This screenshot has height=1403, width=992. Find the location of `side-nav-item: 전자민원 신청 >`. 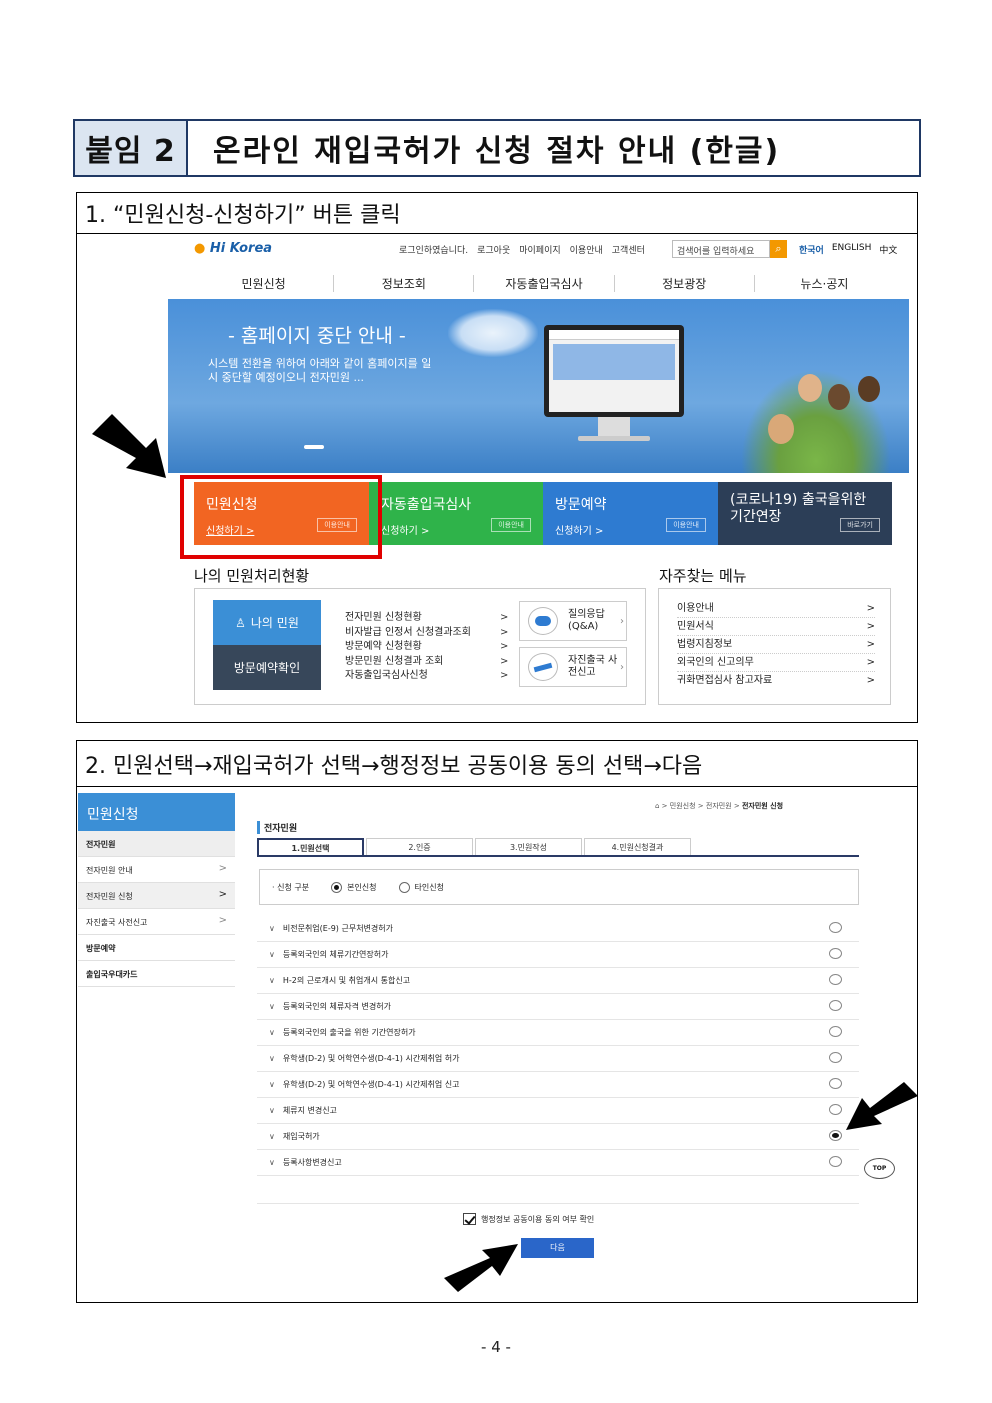

side-nav-item: 전자민원 신청 > is located at coordinates (156, 896).